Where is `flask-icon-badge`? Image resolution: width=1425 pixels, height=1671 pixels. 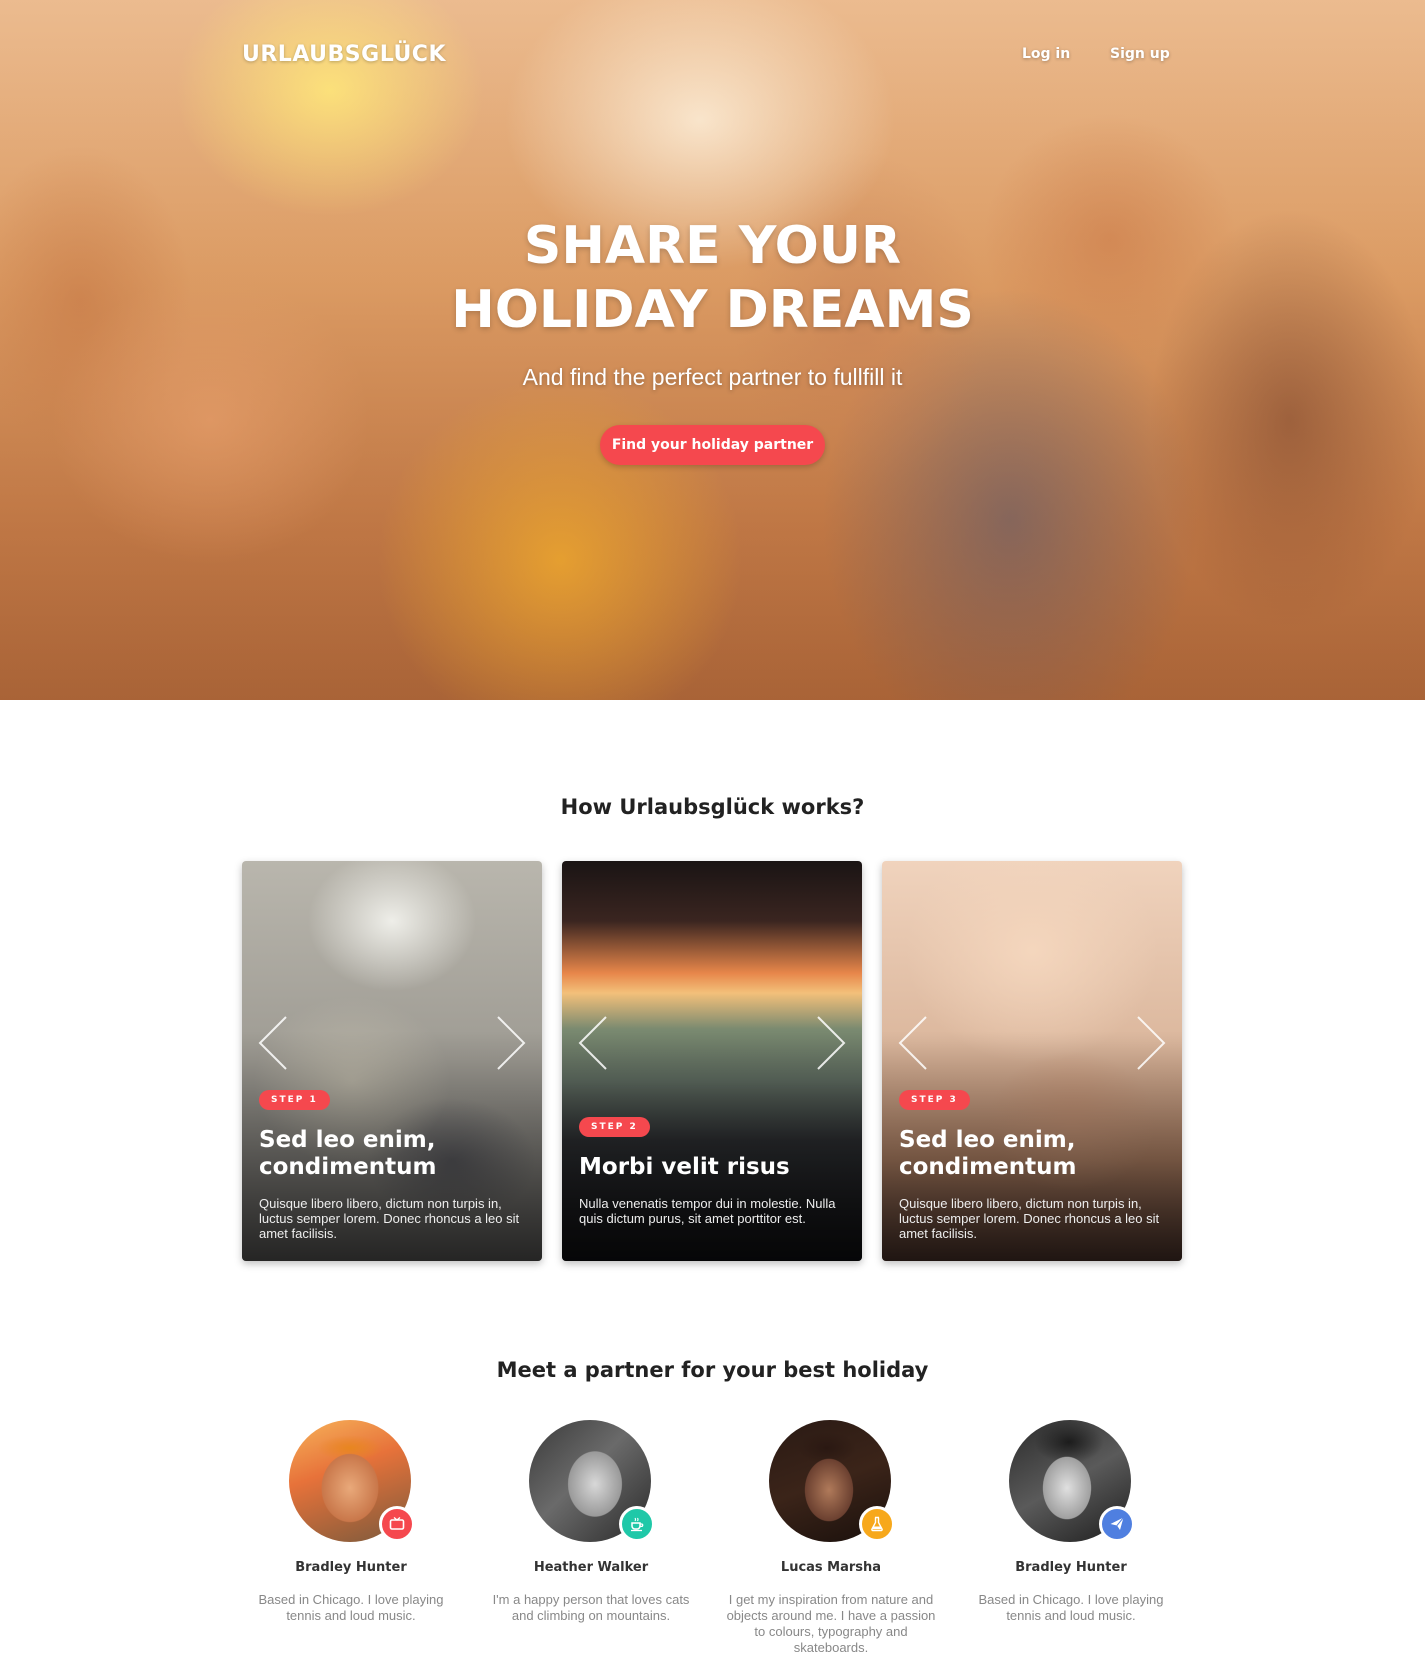 flask-icon-badge is located at coordinates (877, 1524).